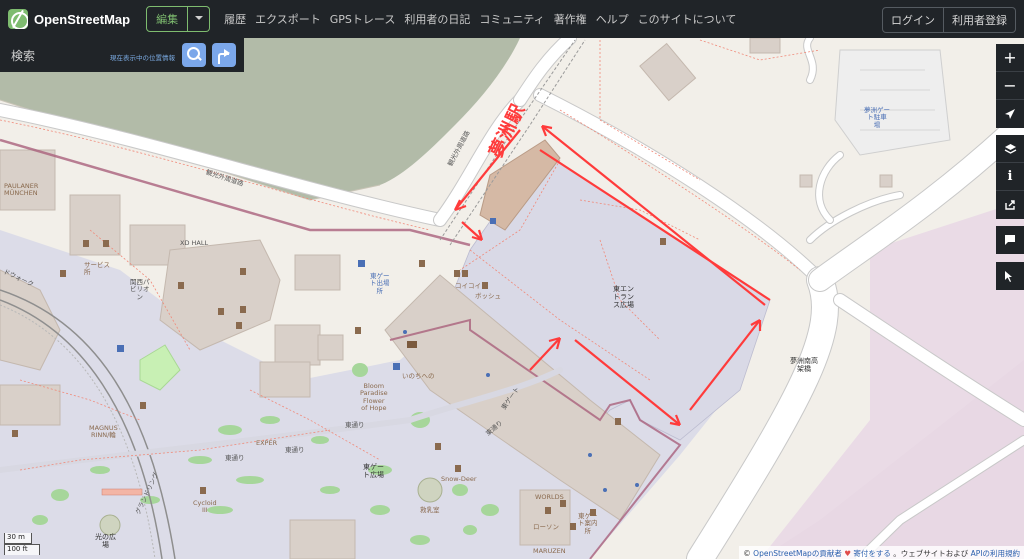 Image resolution: width=1024 pixels, height=559 pixels. I want to click on nav-export: エクスポート, so click(288, 19).